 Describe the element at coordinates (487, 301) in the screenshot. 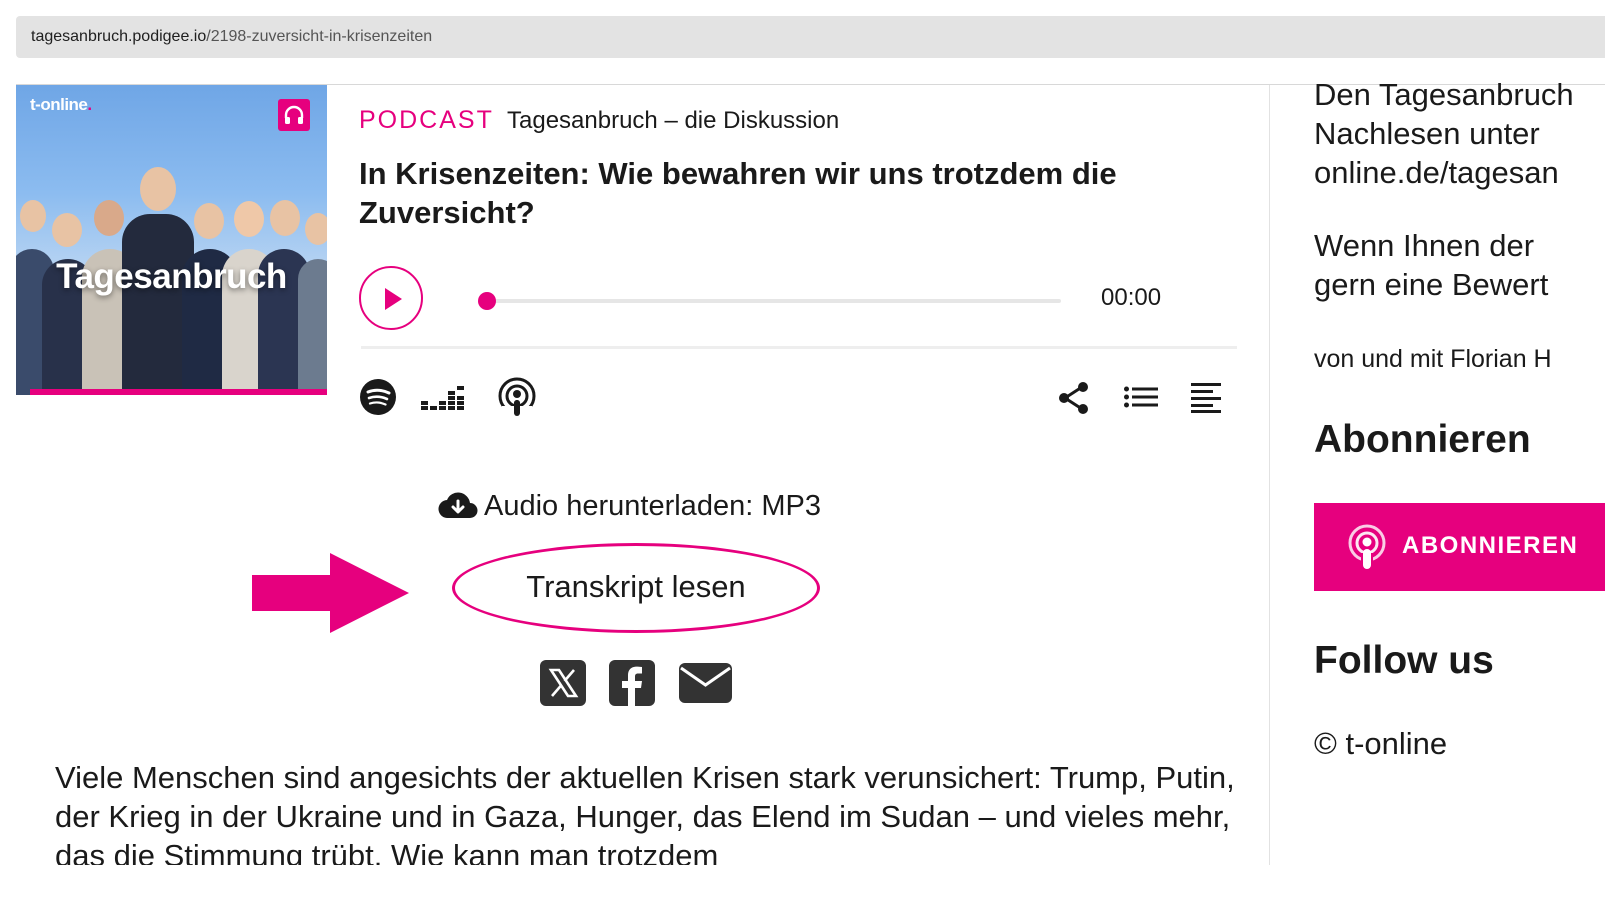

I see `progress-handle` at that location.